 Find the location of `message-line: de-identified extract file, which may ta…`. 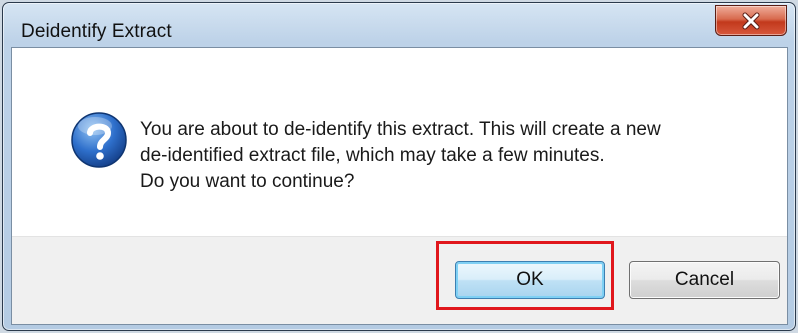

message-line: de-identified extract file, which may ta… is located at coordinates (372, 155).